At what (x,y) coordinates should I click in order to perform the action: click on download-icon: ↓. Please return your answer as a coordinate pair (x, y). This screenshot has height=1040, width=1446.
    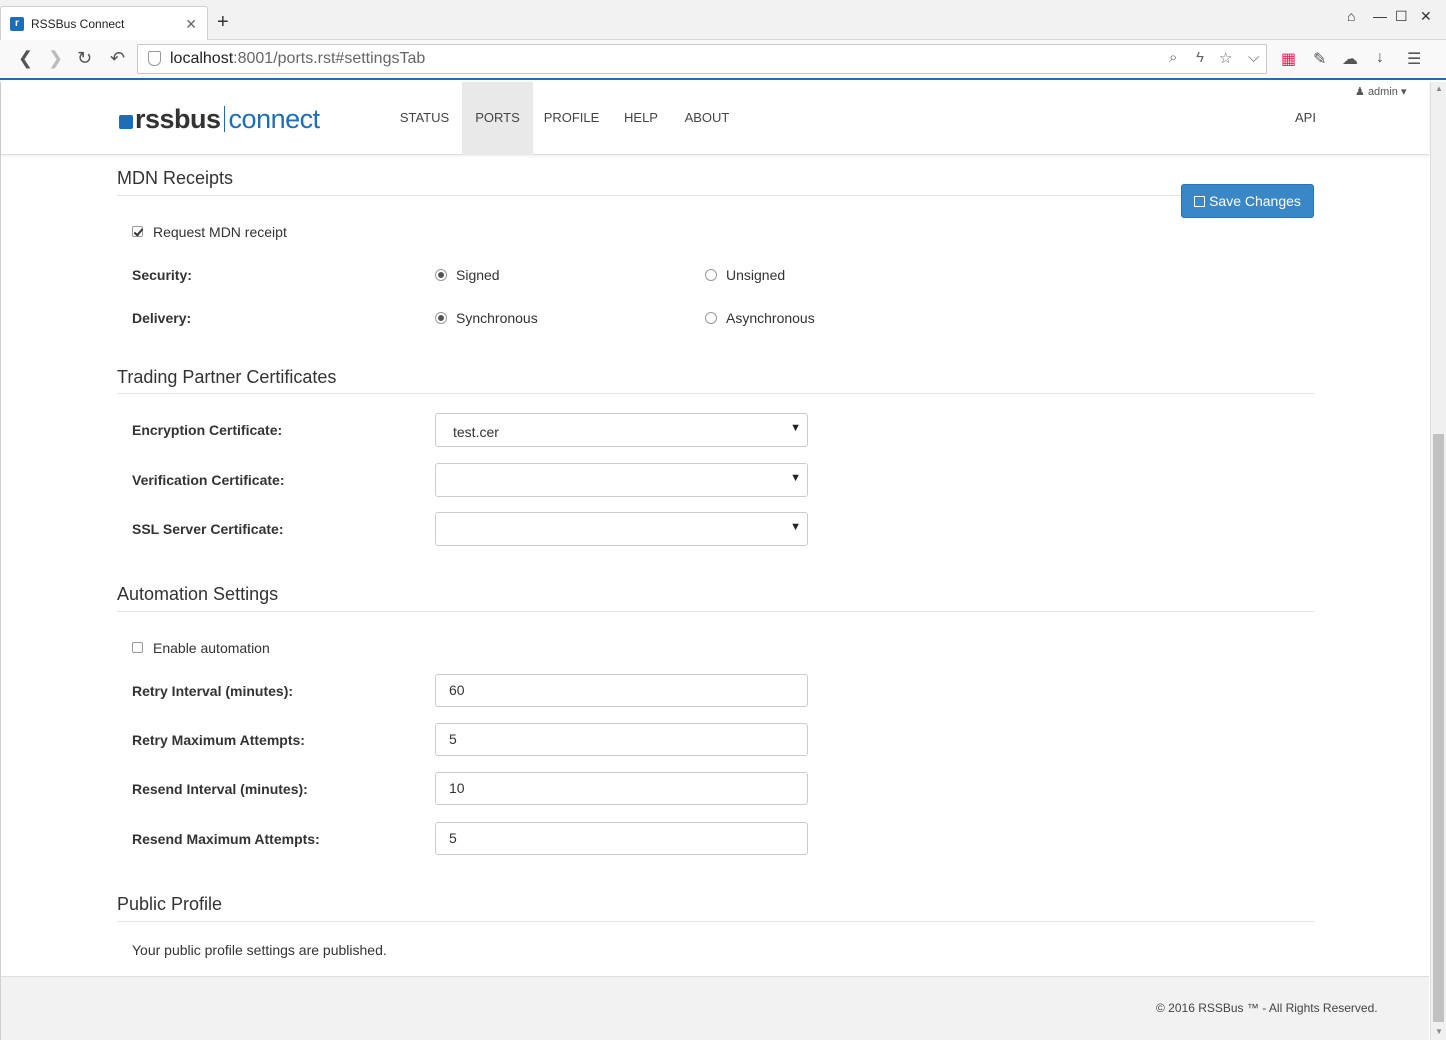
    Looking at the image, I should click on (1380, 58).